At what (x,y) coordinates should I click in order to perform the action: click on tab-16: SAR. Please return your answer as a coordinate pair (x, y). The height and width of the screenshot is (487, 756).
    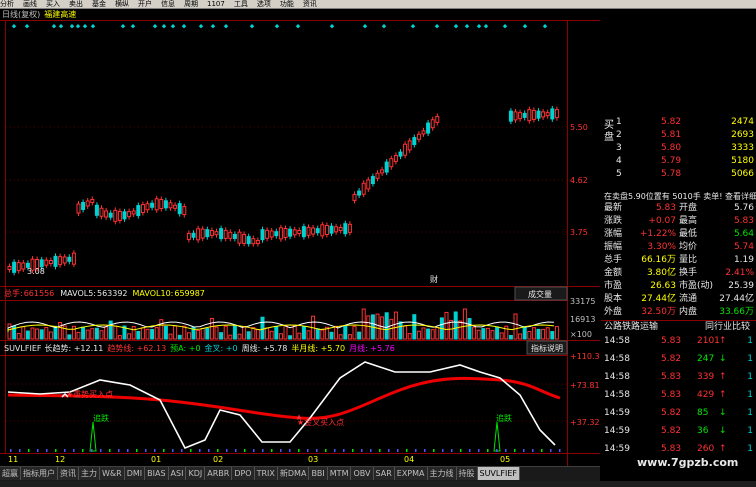
    Looking at the image, I should click on (384, 473).